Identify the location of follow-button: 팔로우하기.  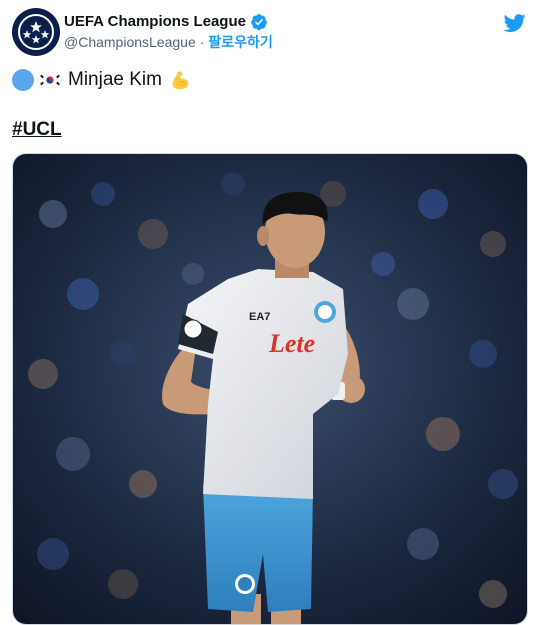
(240, 42).